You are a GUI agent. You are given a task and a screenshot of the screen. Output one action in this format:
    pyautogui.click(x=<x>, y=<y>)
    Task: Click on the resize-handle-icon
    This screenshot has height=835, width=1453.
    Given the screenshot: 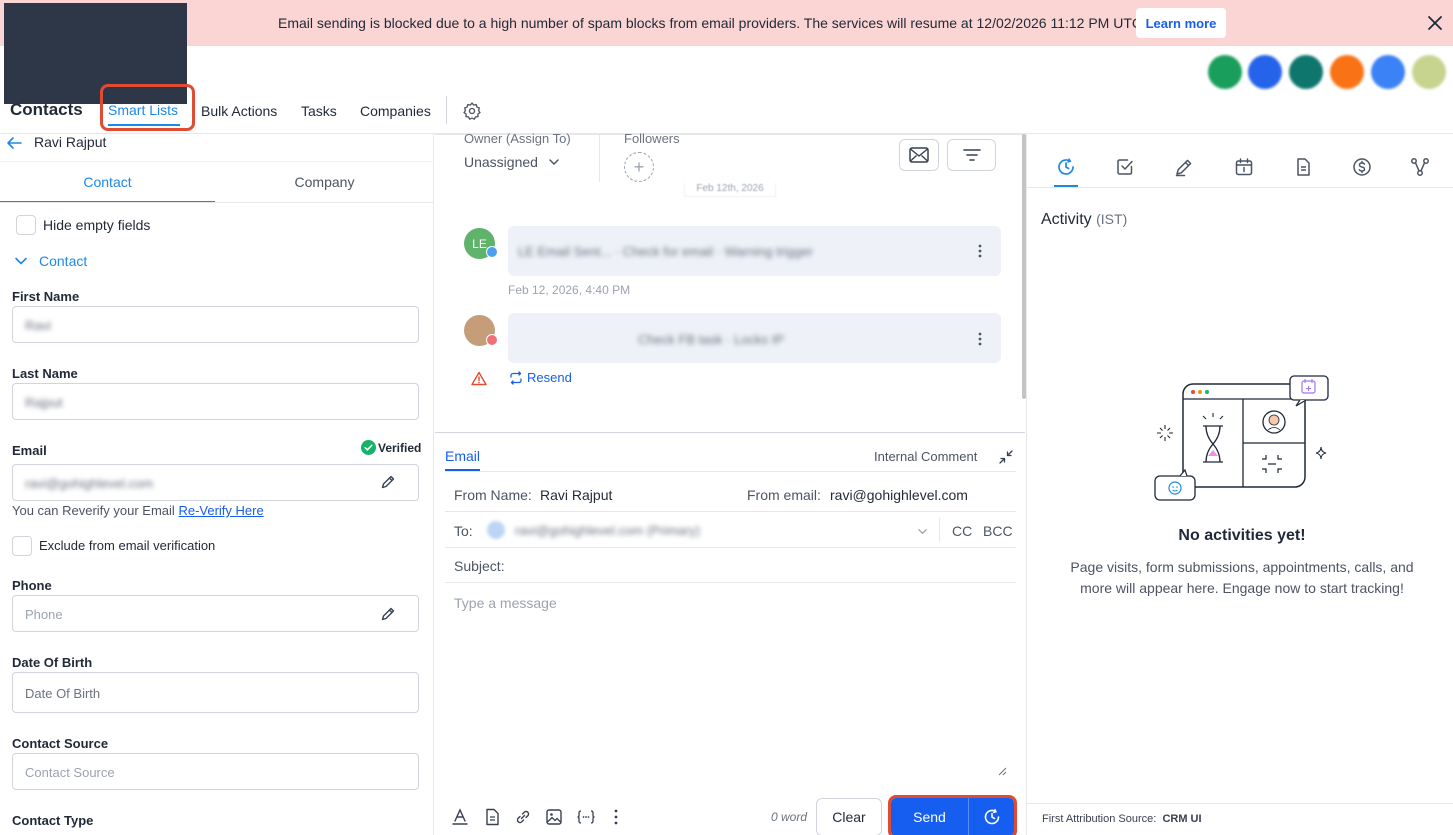 What is the action you would take?
    pyautogui.click(x=1002, y=771)
    